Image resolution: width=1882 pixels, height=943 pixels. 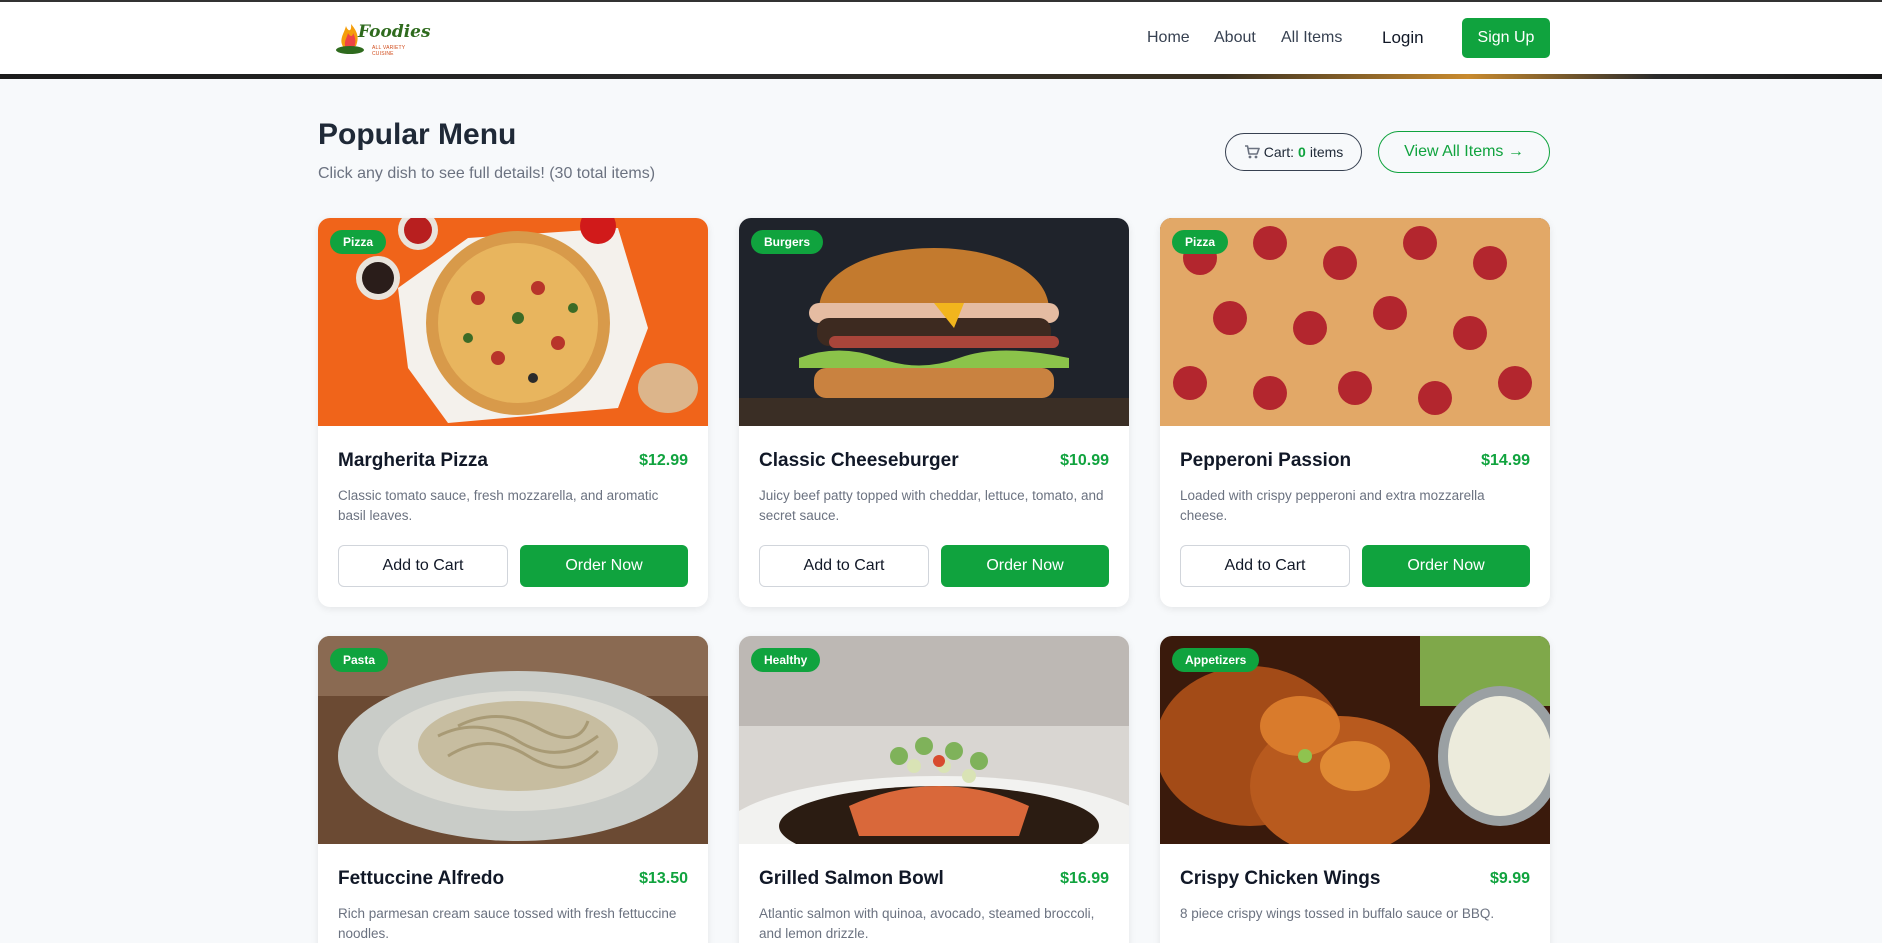 What do you see at coordinates (934, 322) in the screenshot?
I see `food-image: Burgers` at bounding box center [934, 322].